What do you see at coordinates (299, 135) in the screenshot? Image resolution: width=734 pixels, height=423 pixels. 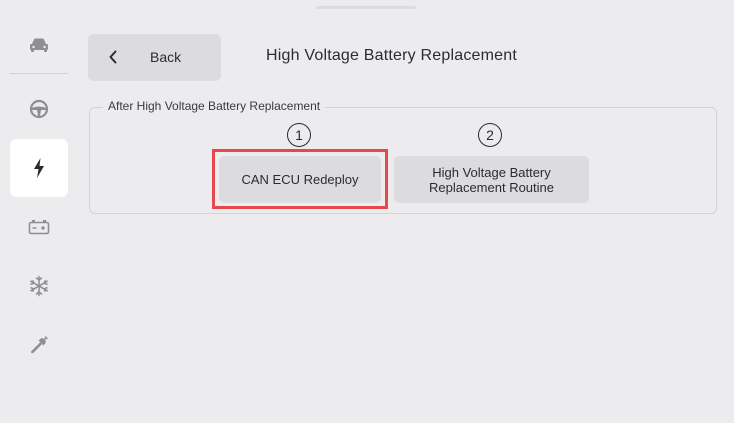 I see `step-number-1: 1` at bounding box center [299, 135].